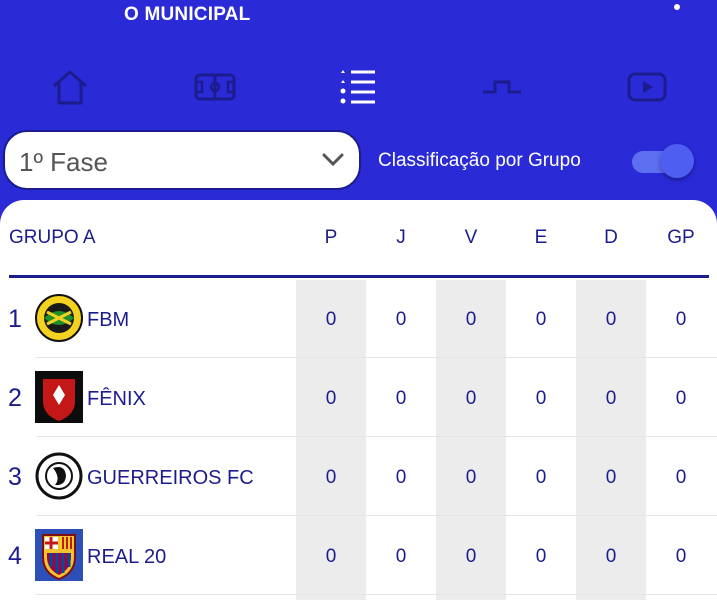 Image resolution: width=717 pixels, height=606 pixels. Describe the element at coordinates (358, 477) in the screenshot. I see `table-row: 3 GUERREIROS FC 0 0 0 0 0 0` at that location.